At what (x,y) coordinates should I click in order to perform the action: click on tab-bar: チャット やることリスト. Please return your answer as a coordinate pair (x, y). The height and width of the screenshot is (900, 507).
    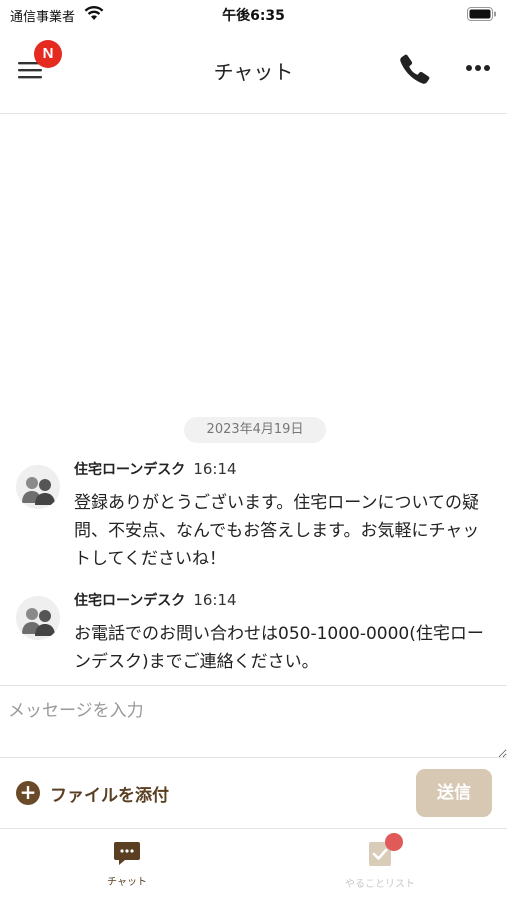
    Looking at the image, I should click on (253, 864).